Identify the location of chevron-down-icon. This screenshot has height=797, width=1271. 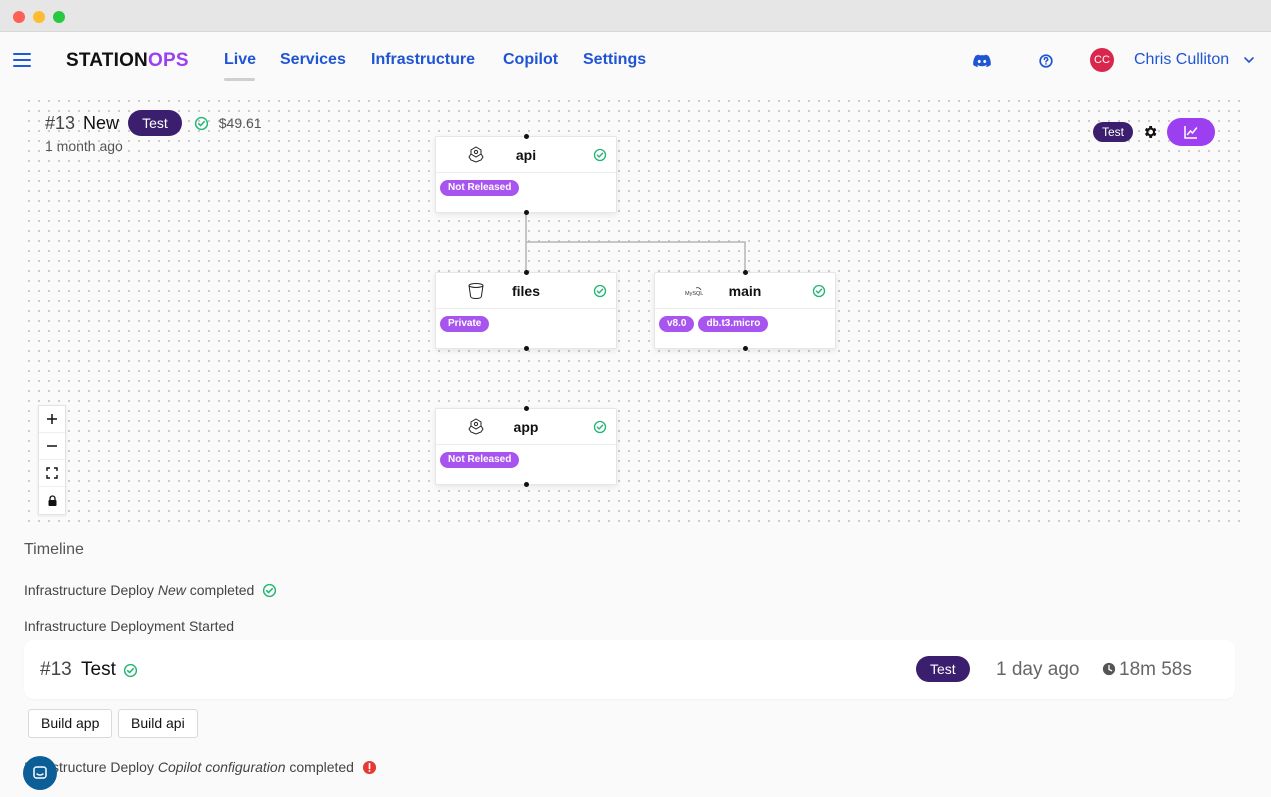
(1249, 60).